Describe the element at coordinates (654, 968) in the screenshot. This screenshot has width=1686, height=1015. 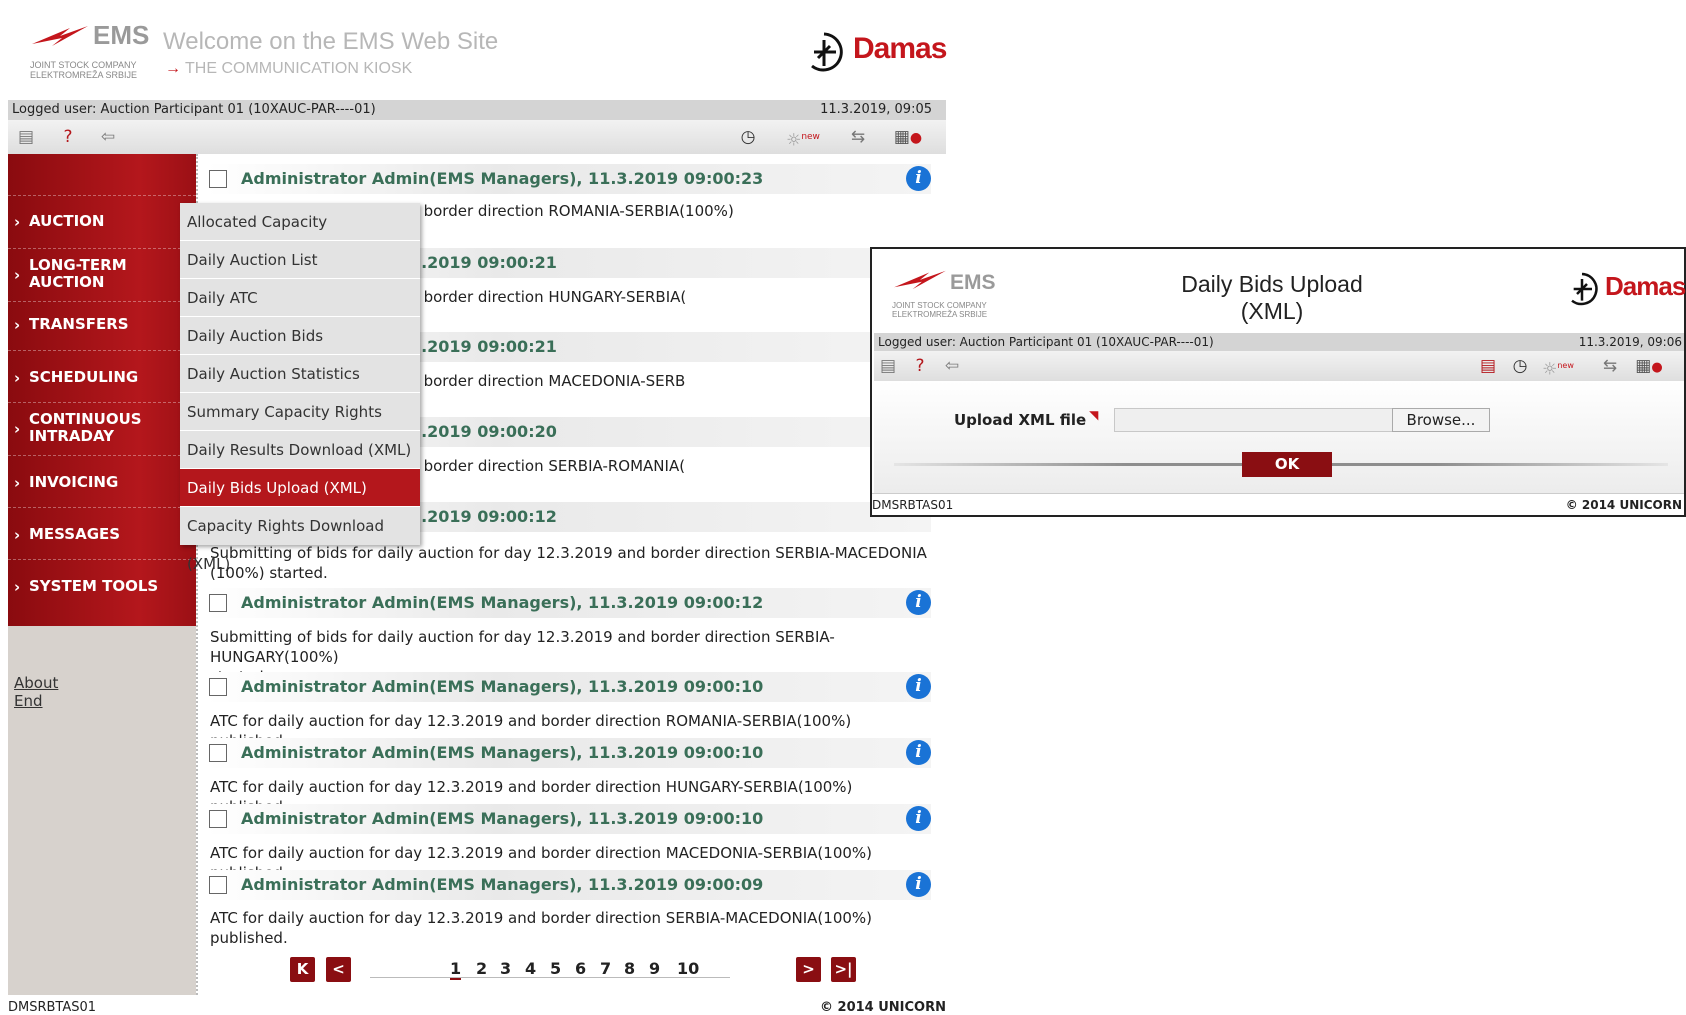
I see `page-number: 9` at that location.